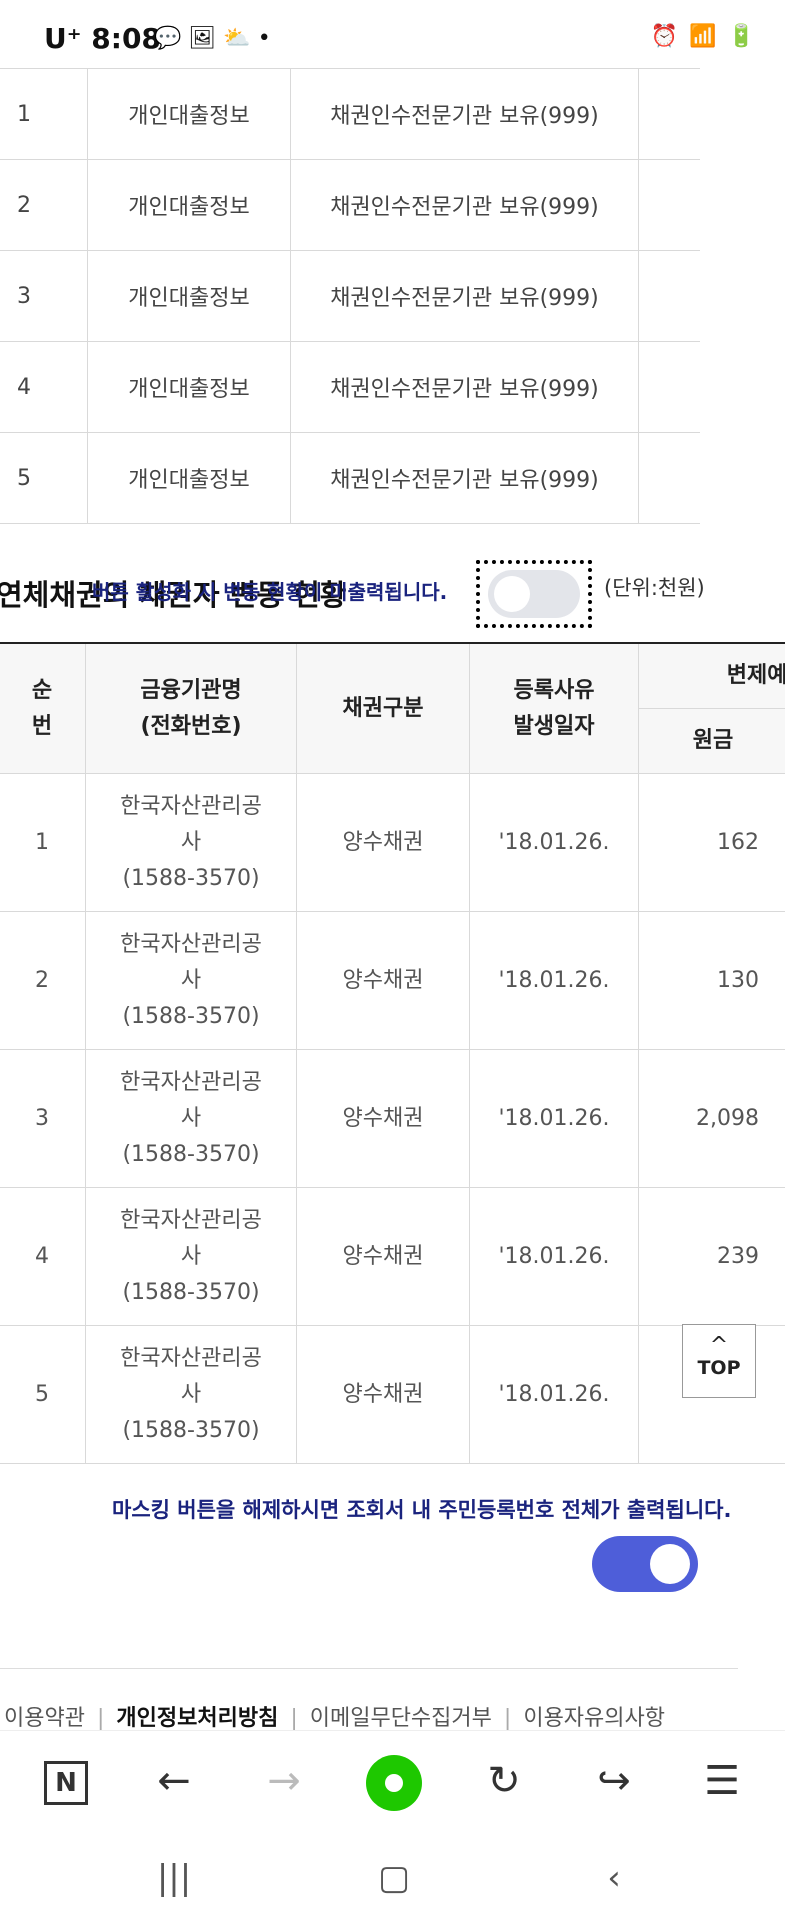  I want to click on back-button: ←, so click(174, 1781).